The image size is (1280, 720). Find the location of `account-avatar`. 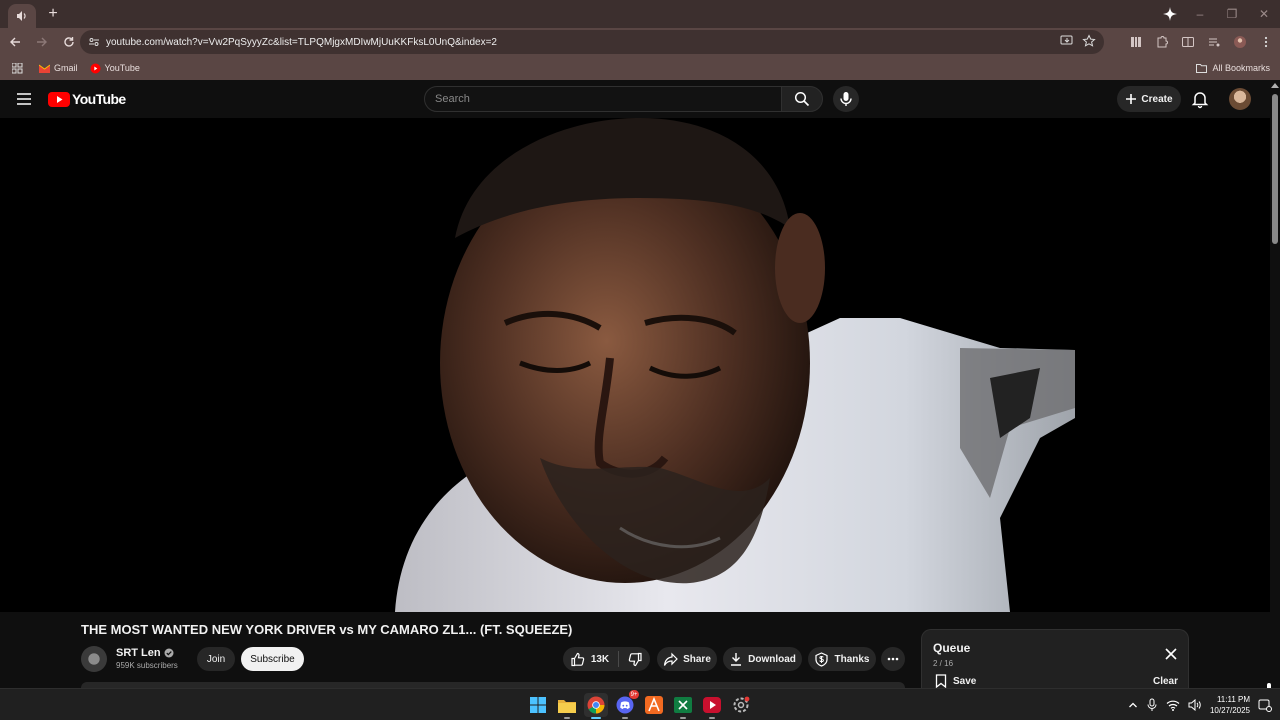

account-avatar is located at coordinates (1240, 99).